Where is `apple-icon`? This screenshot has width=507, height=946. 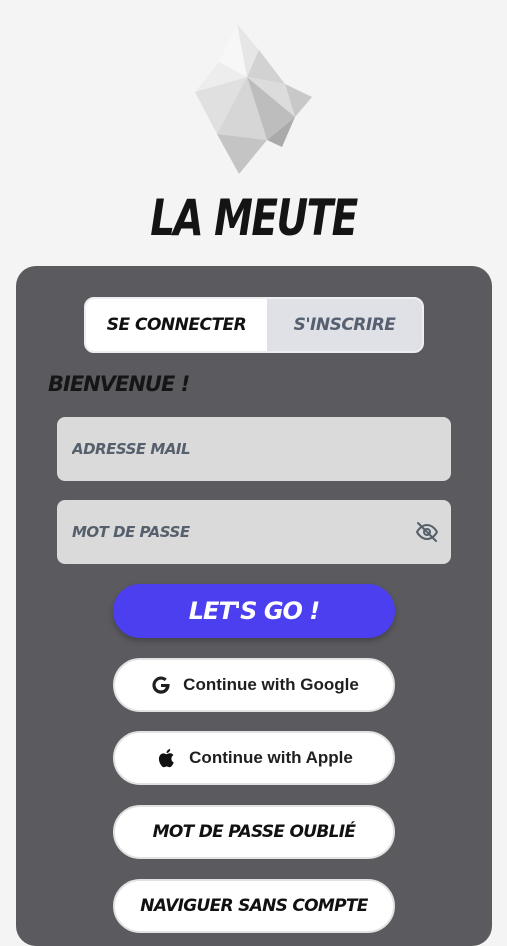 apple-icon is located at coordinates (166, 758).